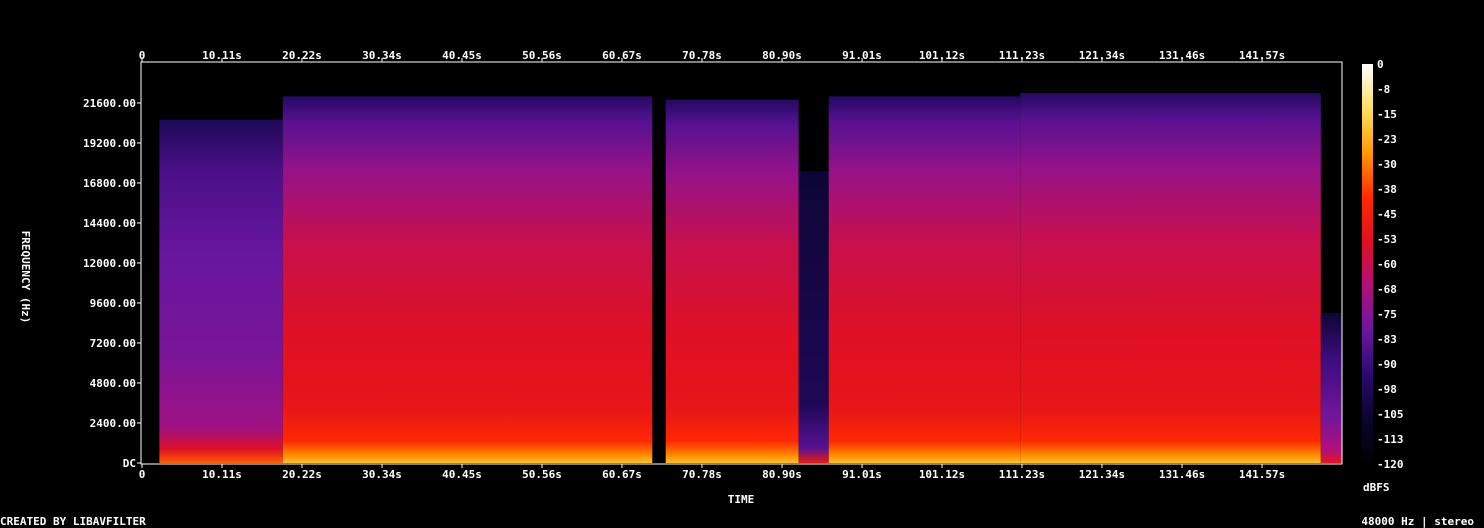 This screenshot has height=528, width=1484. What do you see at coordinates (129, 463) in the screenshot?
I see `y-tick-label: DC` at bounding box center [129, 463].